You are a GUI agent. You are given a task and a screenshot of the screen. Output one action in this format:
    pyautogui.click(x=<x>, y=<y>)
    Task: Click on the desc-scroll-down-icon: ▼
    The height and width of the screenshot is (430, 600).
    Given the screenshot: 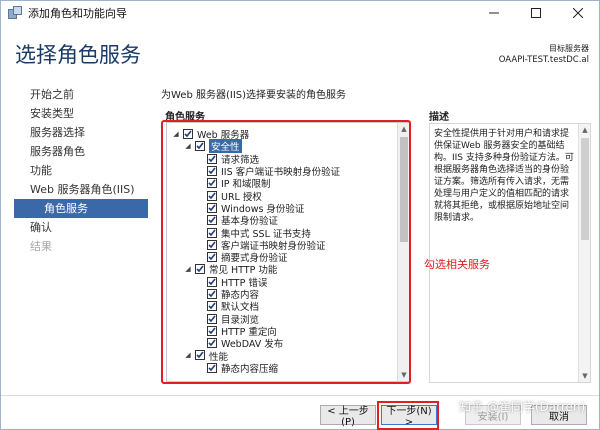 What is the action you would take?
    pyautogui.click(x=585, y=376)
    